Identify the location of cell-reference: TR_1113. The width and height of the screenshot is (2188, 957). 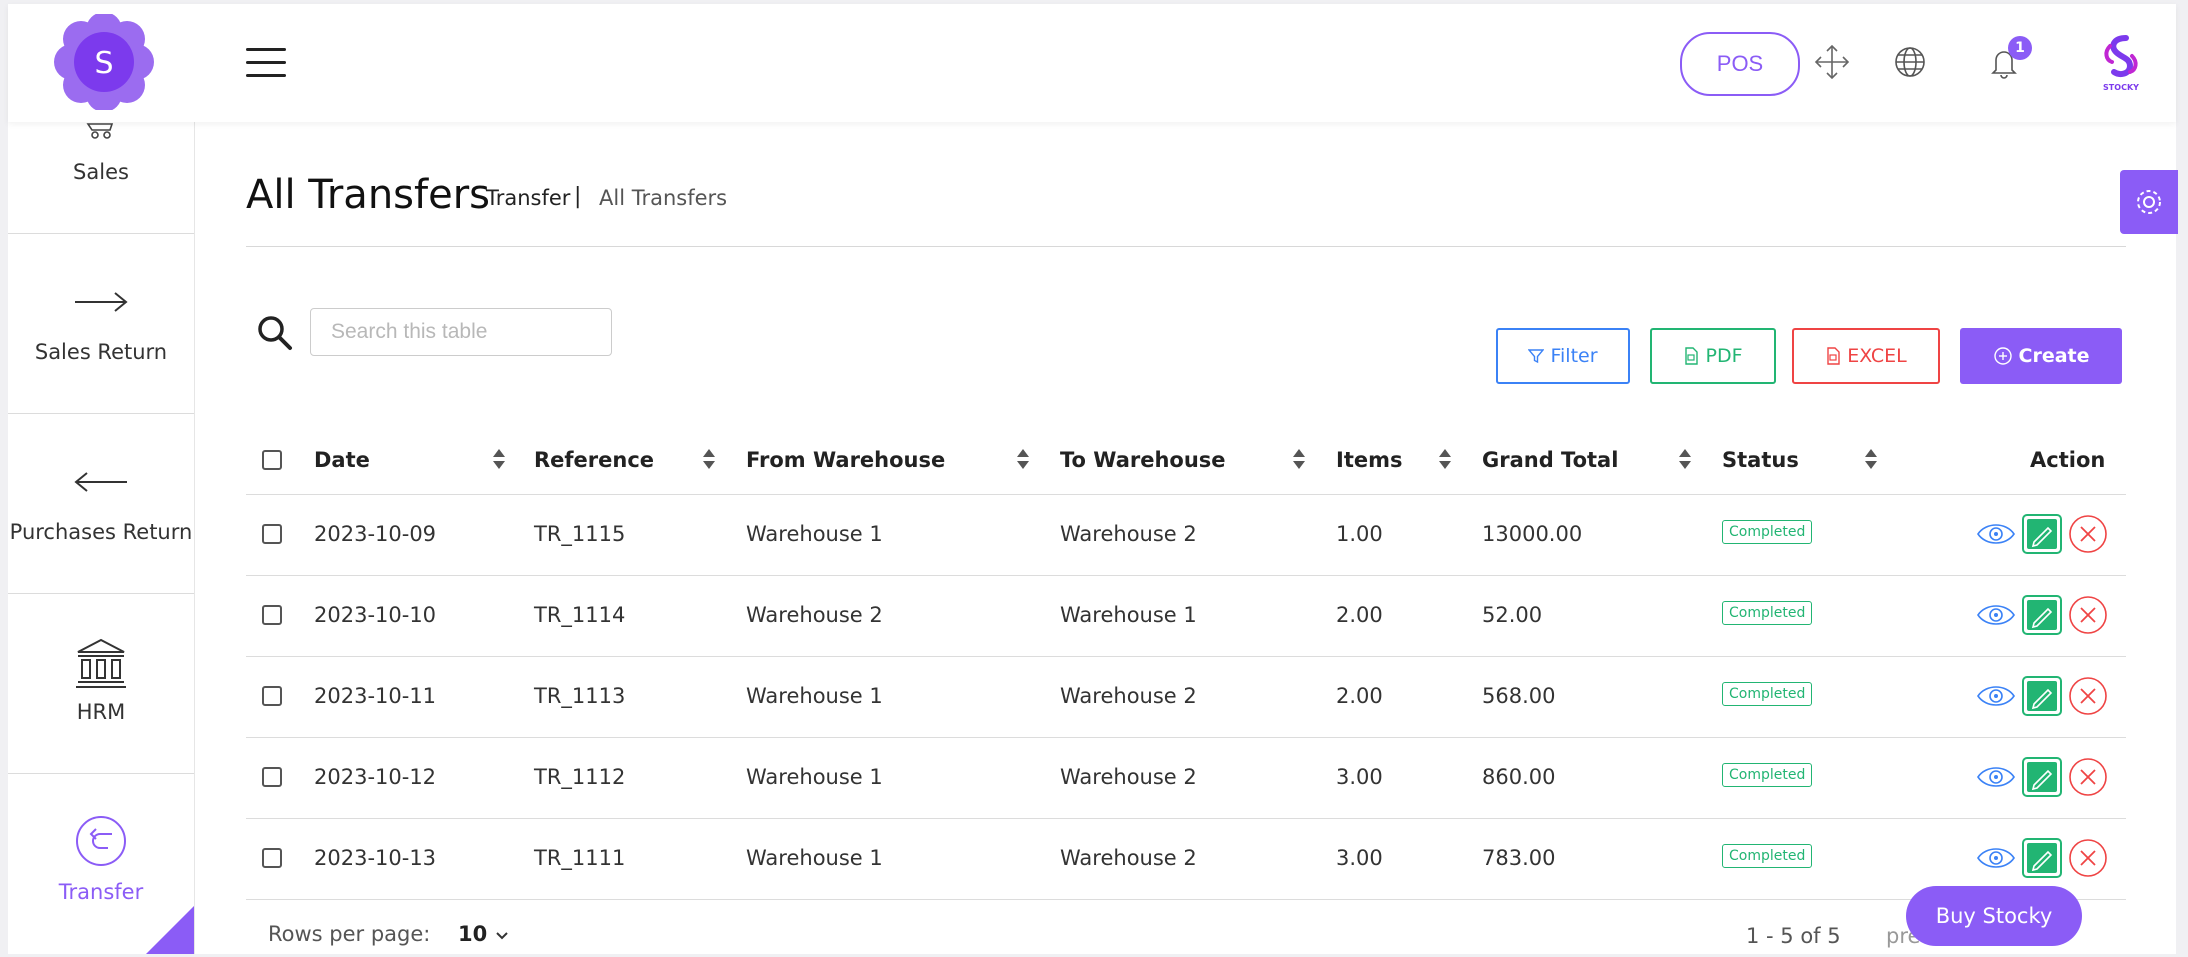
(580, 696).